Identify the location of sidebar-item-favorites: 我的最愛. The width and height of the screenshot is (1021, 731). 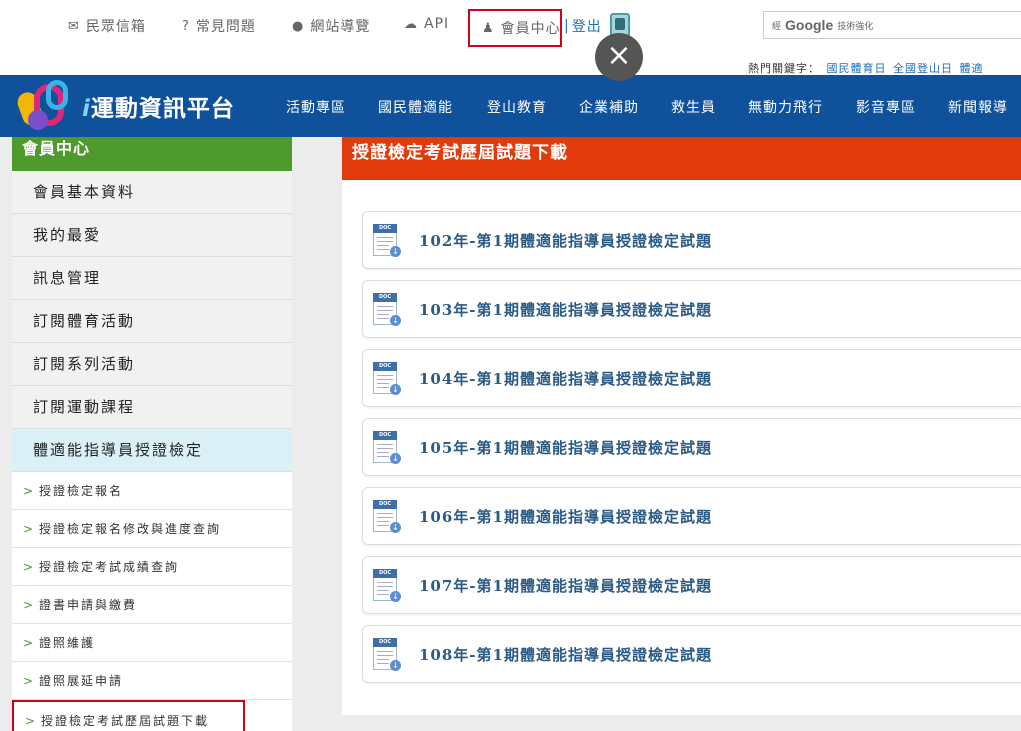
(152, 235).